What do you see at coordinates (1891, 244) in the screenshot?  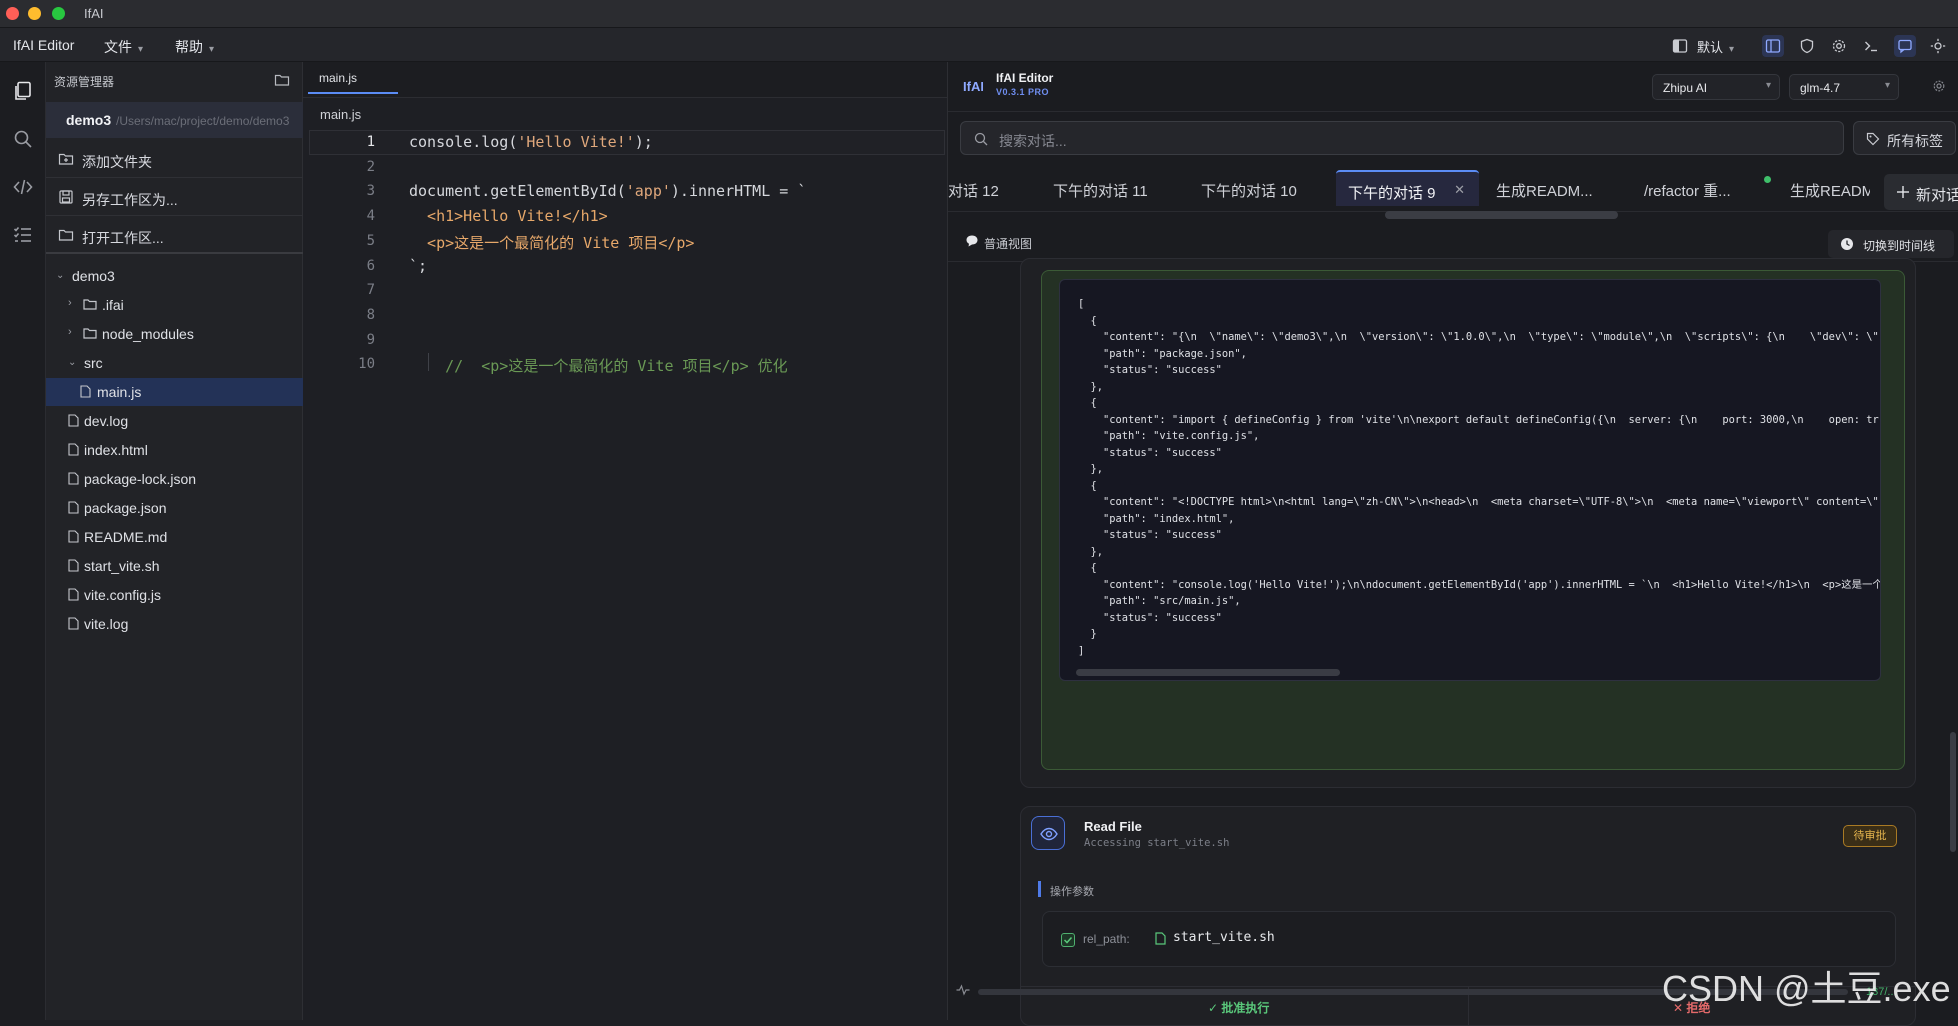 I see `switch-to-timeline-button: 切换到时间线` at bounding box center [1891, 244].